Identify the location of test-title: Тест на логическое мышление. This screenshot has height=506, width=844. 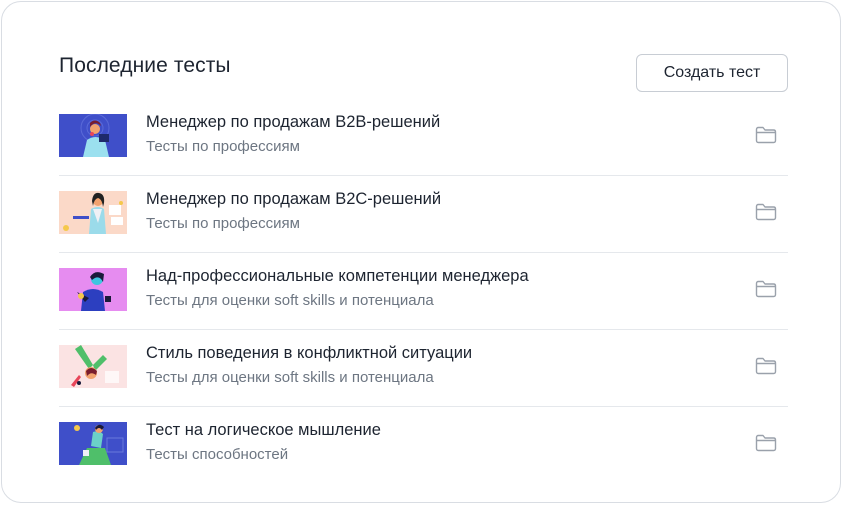
(263, 430).